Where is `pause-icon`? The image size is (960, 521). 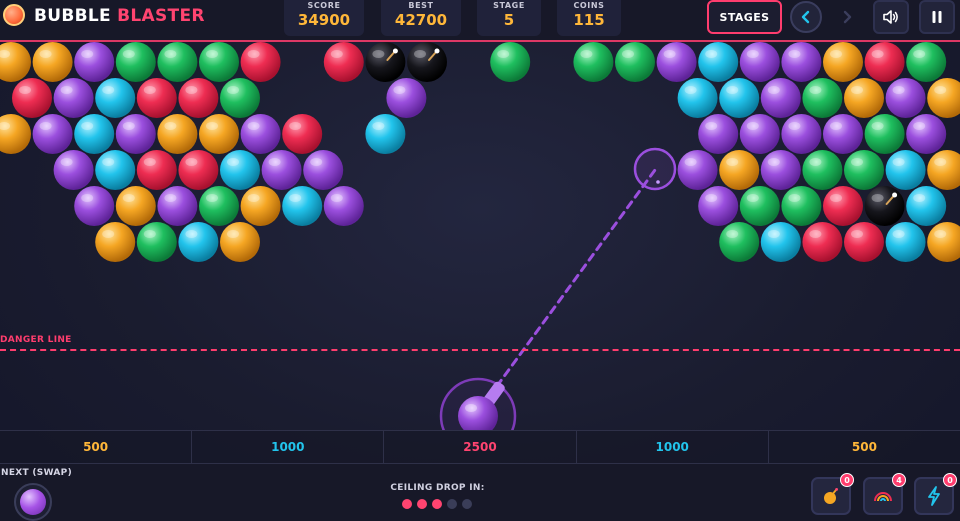 pause-icon is located at coordinates (937, 17).